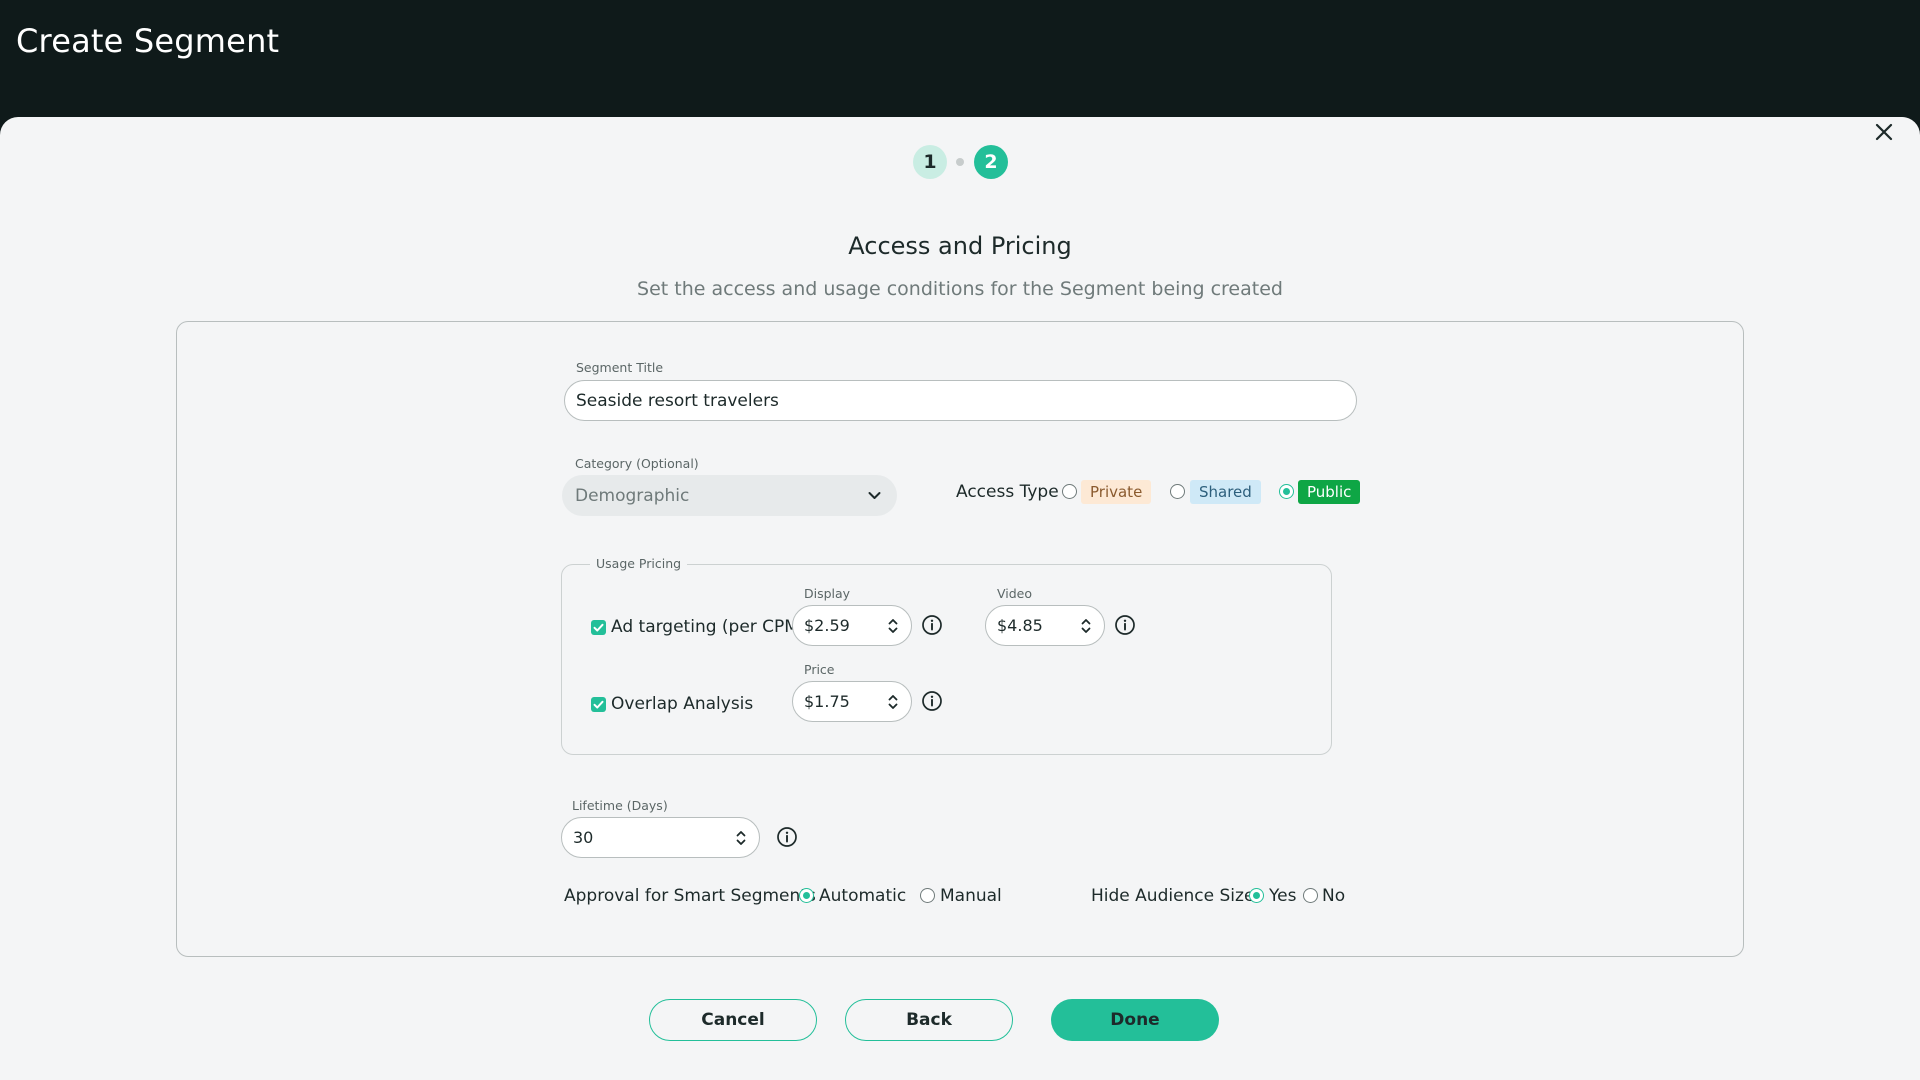 The height and width of the screenshot is (1080, 1920). What do you see at coordinates (660, 837) in the screenshot?
I see `lifetime-input: 30` at bounding box center [660, 837].